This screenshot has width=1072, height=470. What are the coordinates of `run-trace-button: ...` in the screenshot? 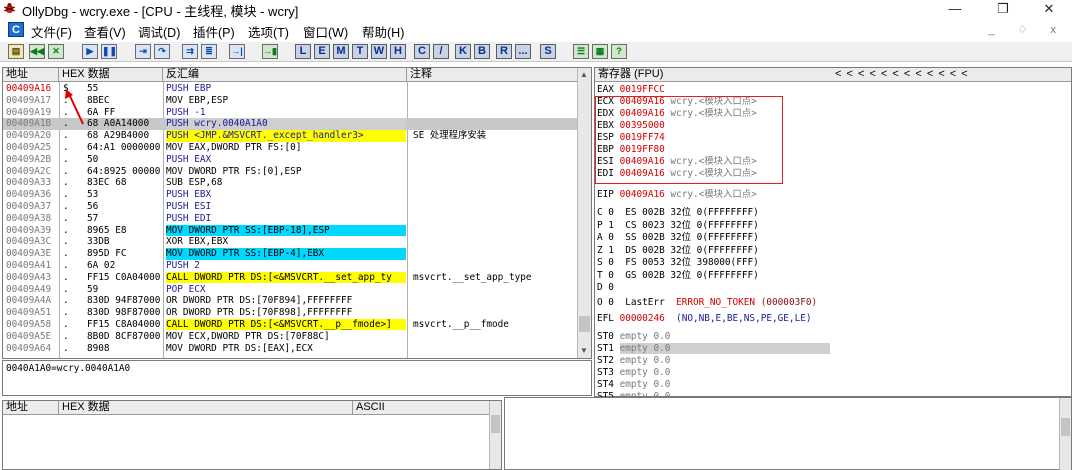 It's located at (523, 51).